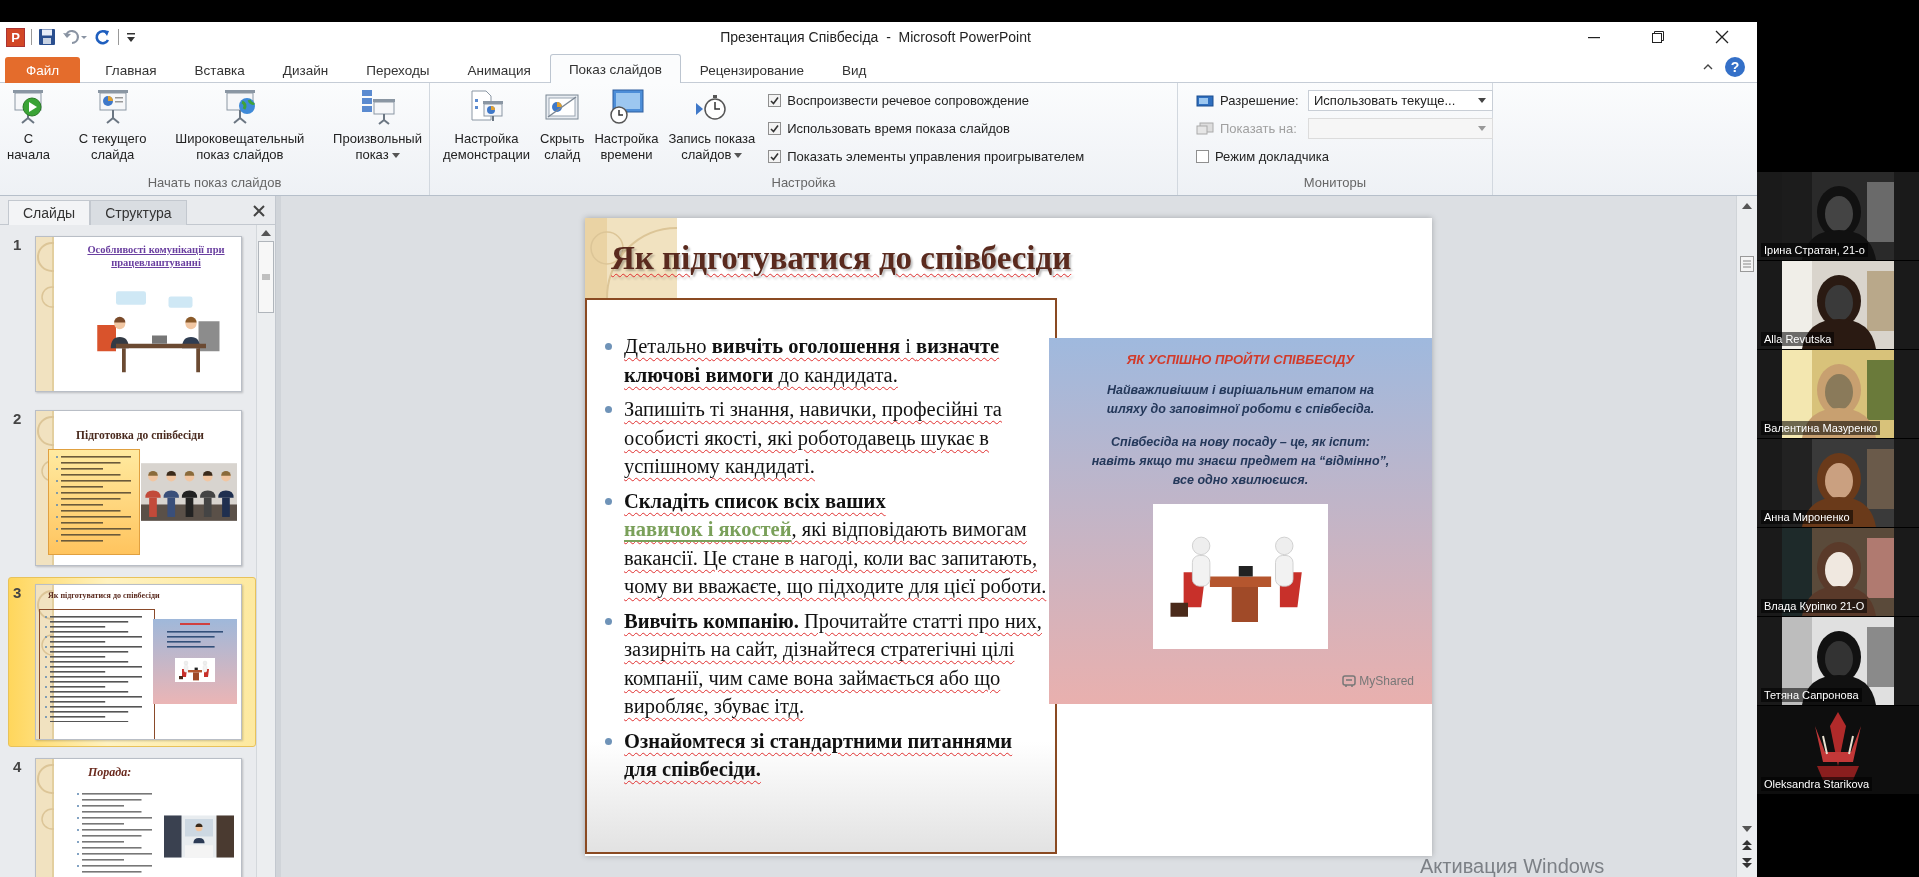  I want to click on ribbon-tab: Анимация, so click(499, 70).